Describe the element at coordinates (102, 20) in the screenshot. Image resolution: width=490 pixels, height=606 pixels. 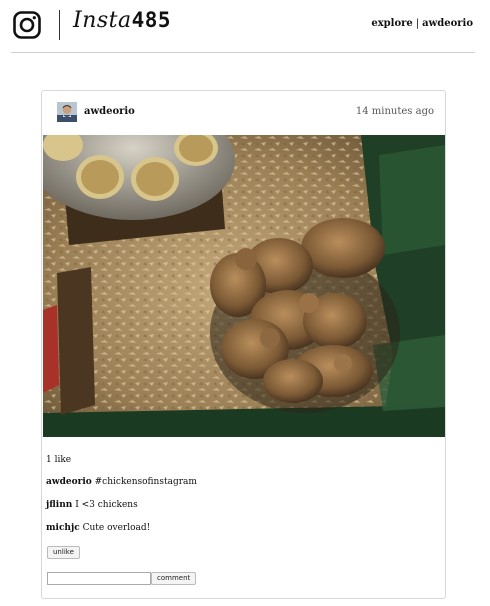
I see `brand-script-text: Insta` at that location.